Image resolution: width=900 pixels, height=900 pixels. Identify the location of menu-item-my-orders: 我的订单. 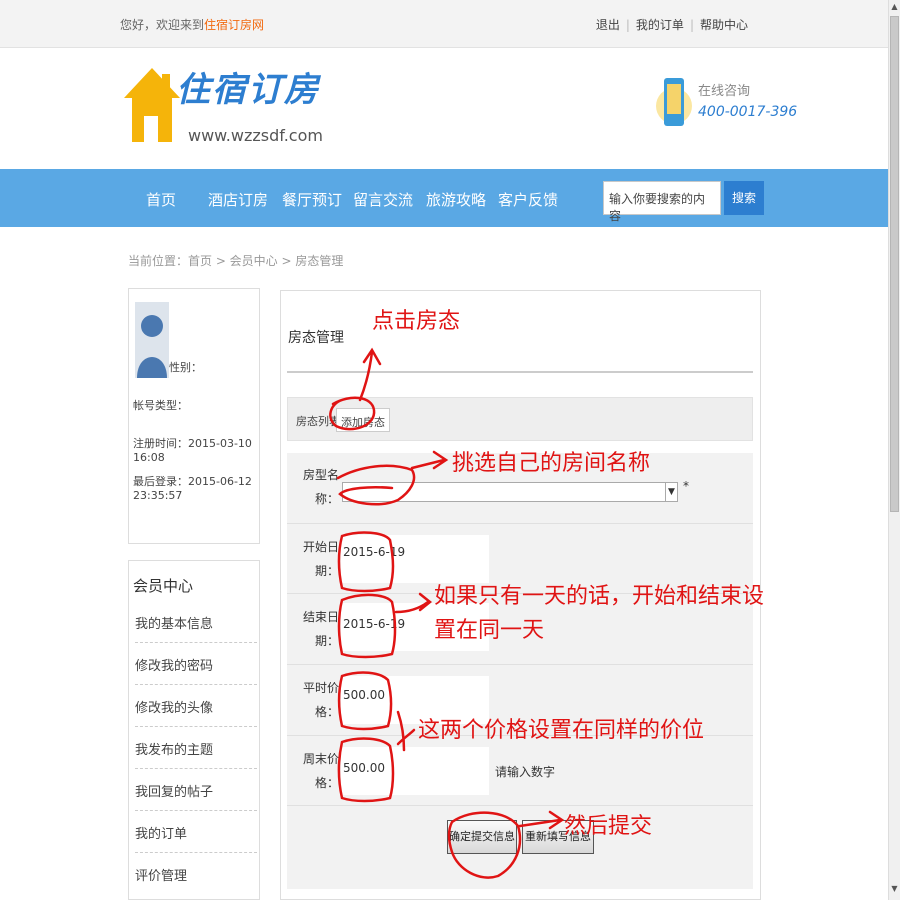
(196, 832).